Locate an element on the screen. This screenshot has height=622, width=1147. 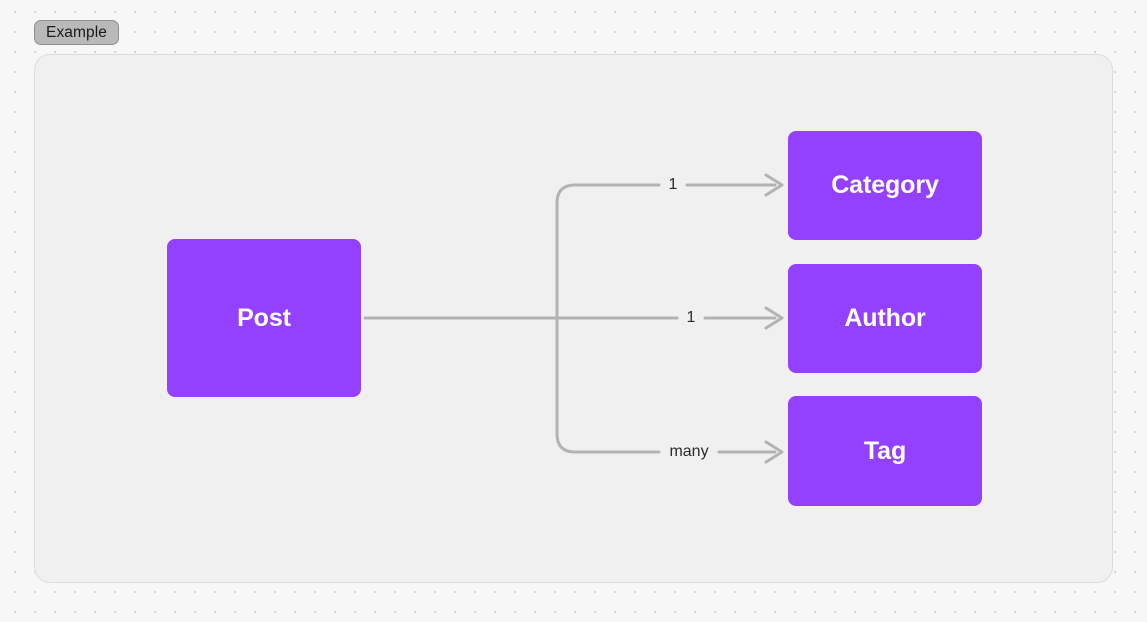
node-tag: Tag is located at coordinates (885, 451).